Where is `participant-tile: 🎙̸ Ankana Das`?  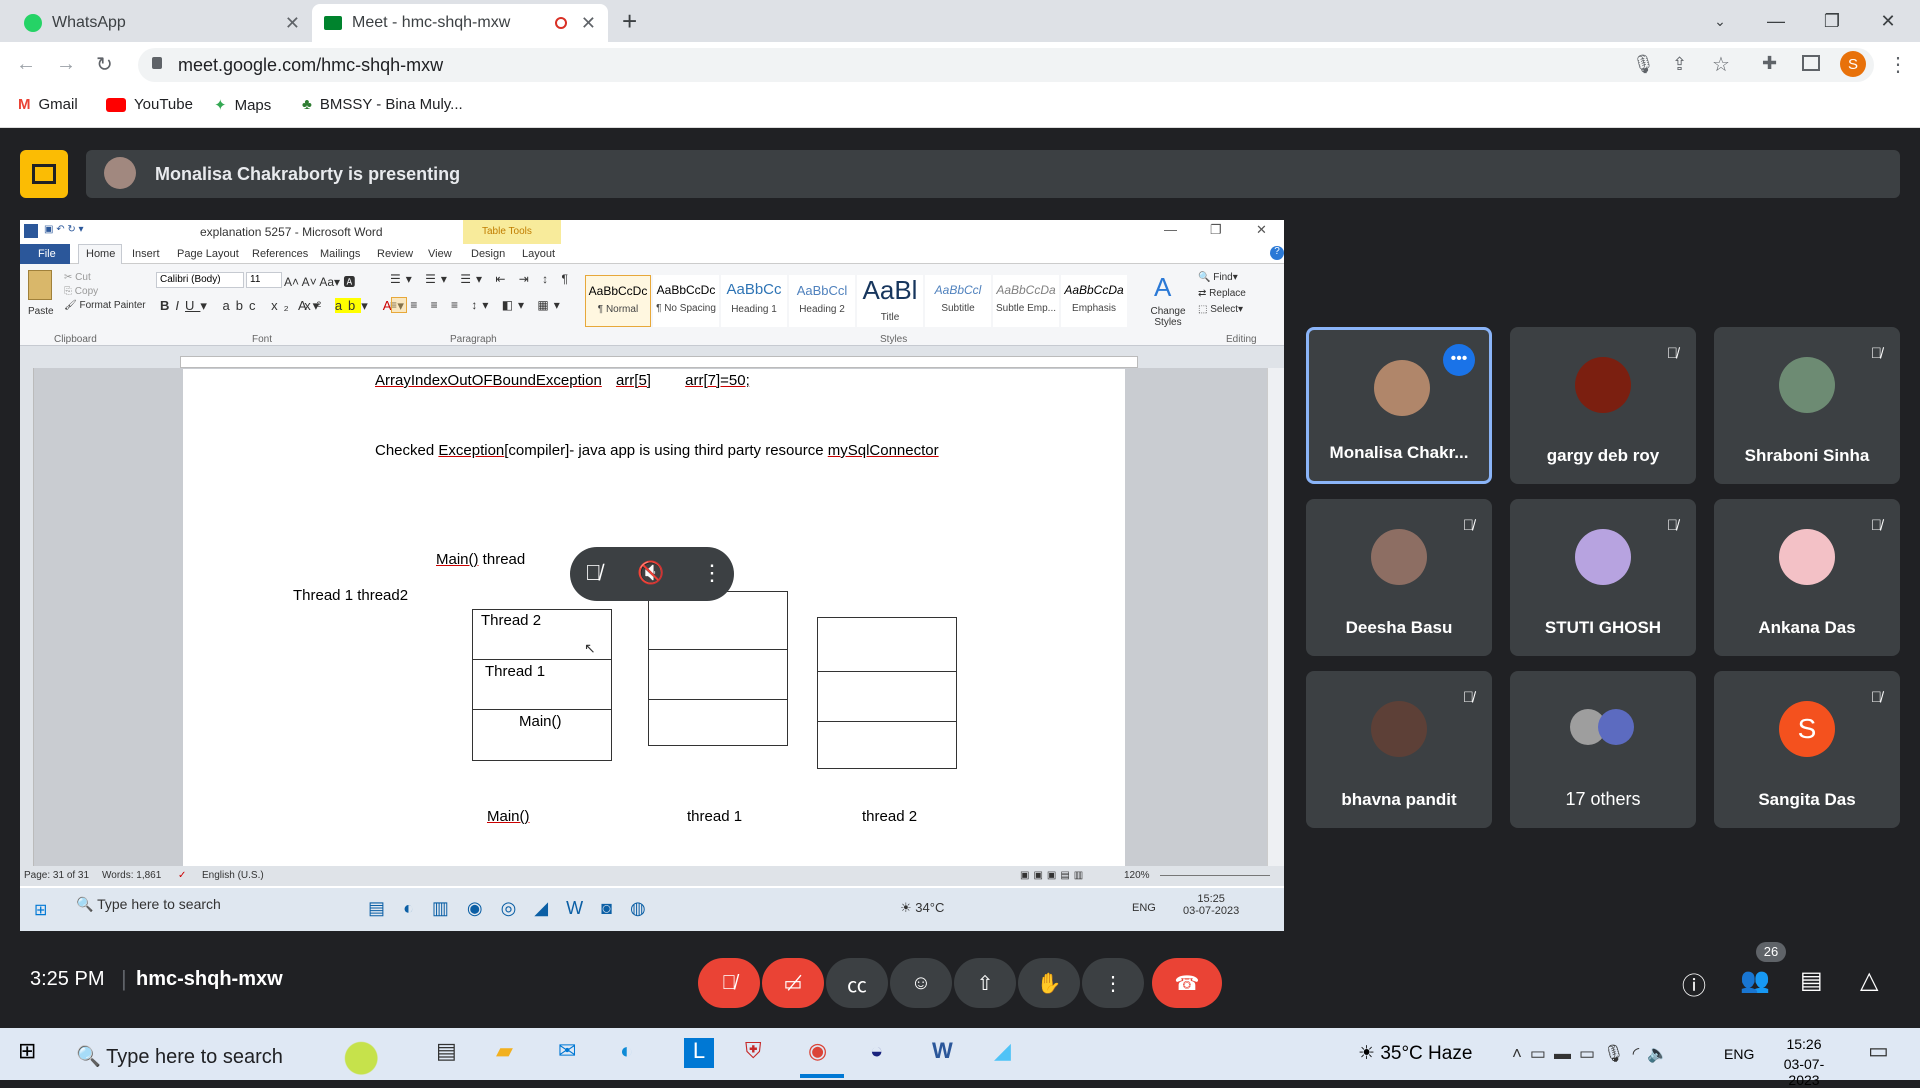
participant-tile: 🎙̸ Ankana Das is located at coordinates (1807, 577).